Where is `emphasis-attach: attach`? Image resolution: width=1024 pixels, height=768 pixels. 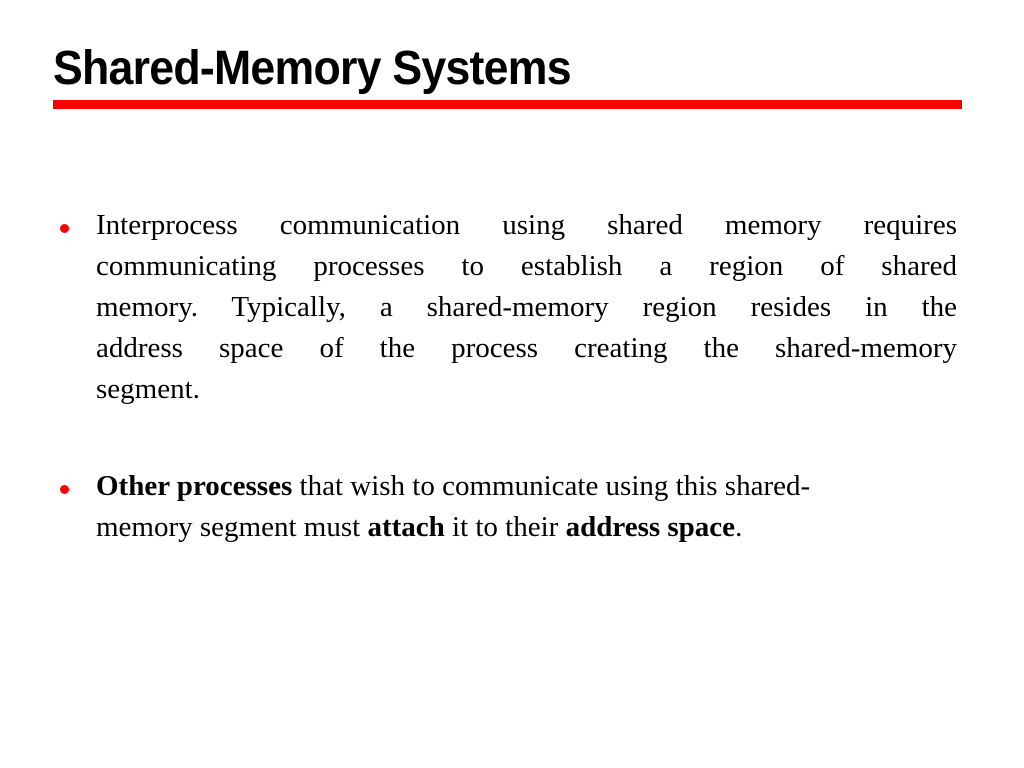
emphasis-attach: attach is located at coordinates (406, 527).